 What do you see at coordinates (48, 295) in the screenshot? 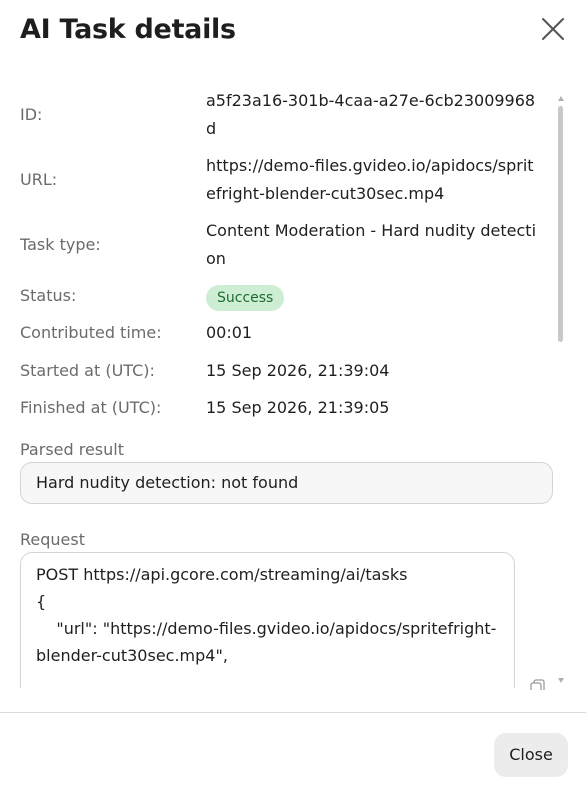
I see `status-label: Status:` at bounding box center [48, 295].